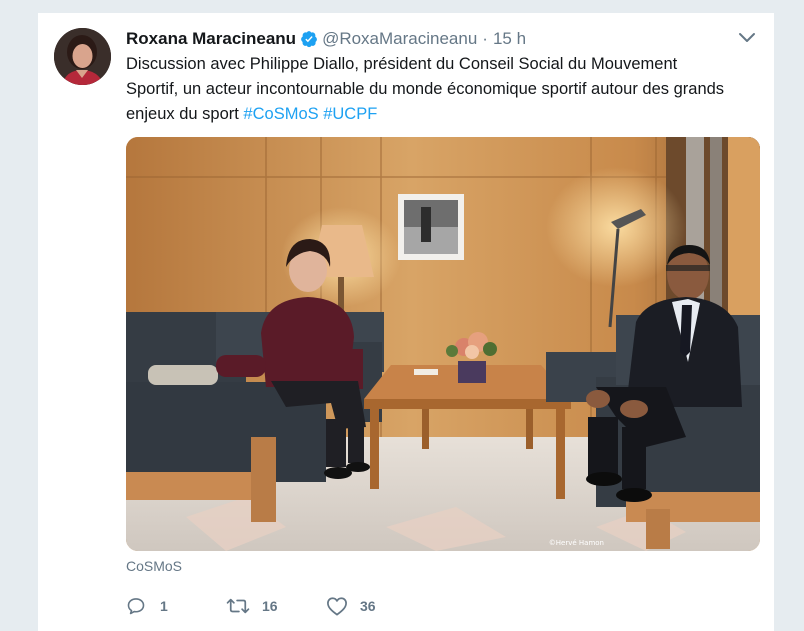 This screenshot has height=631, width=804. What do you see at coordinates (509, 39) in the screenshot?
I see `tweet-timestamp: 15 h` at bounding box center [509, 39].